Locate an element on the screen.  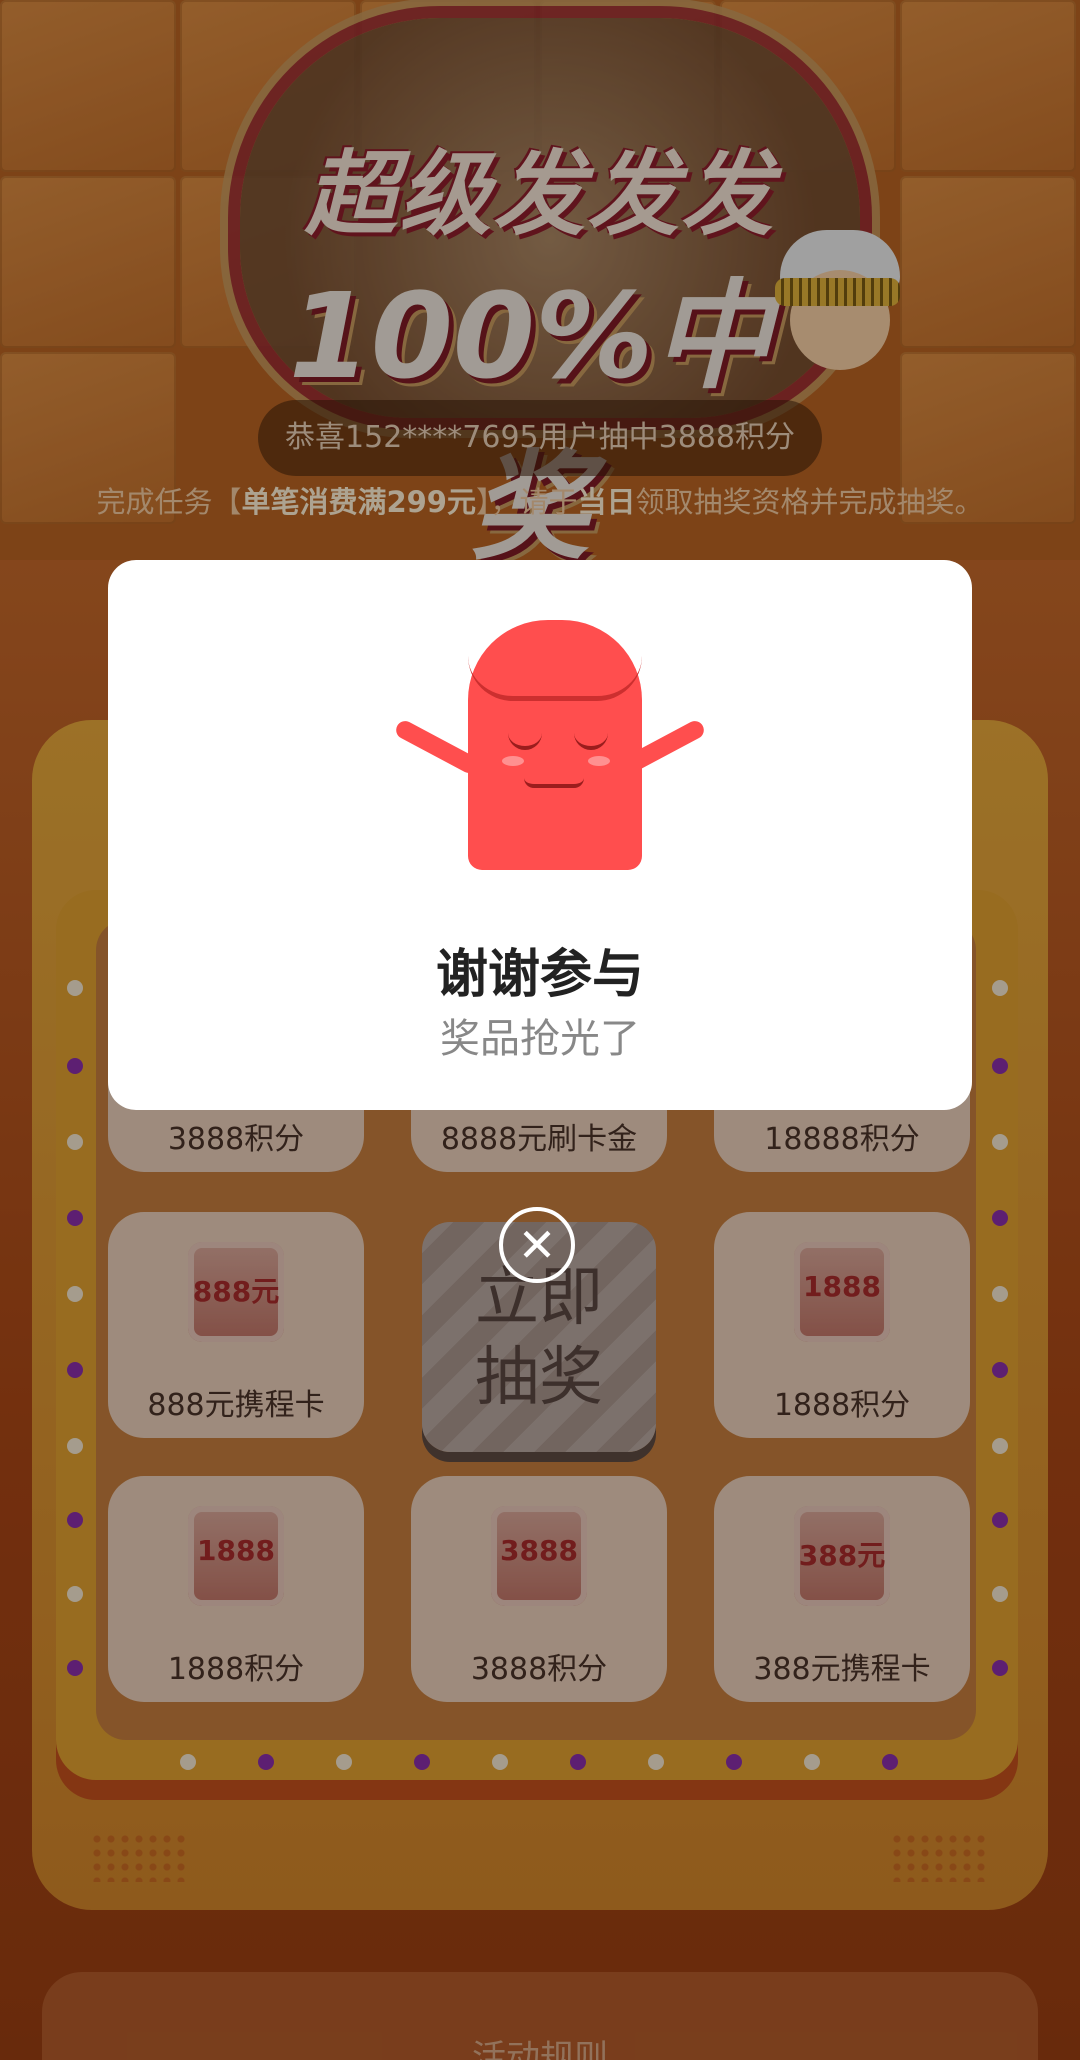
modal-subtitle: 奖品抢光了 is located at coordinates (540, 1039).